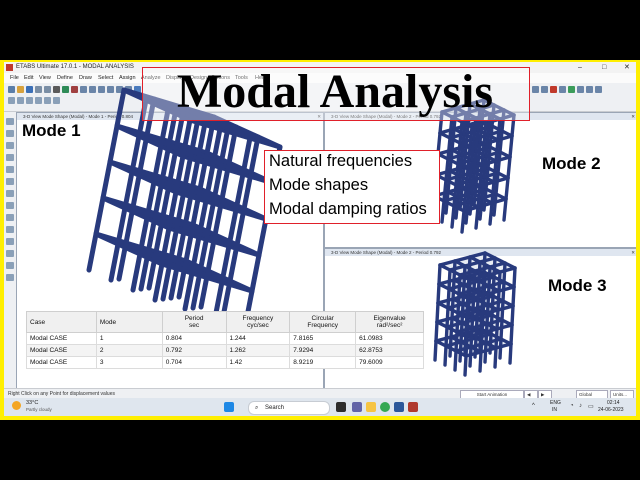 The width and height of the screenshot is (640, 480). What do you see at coordinates (323, 350) in the screenshot?
I see `cell-circular-frequency: 7.9294` at bounding box center [323, 350].